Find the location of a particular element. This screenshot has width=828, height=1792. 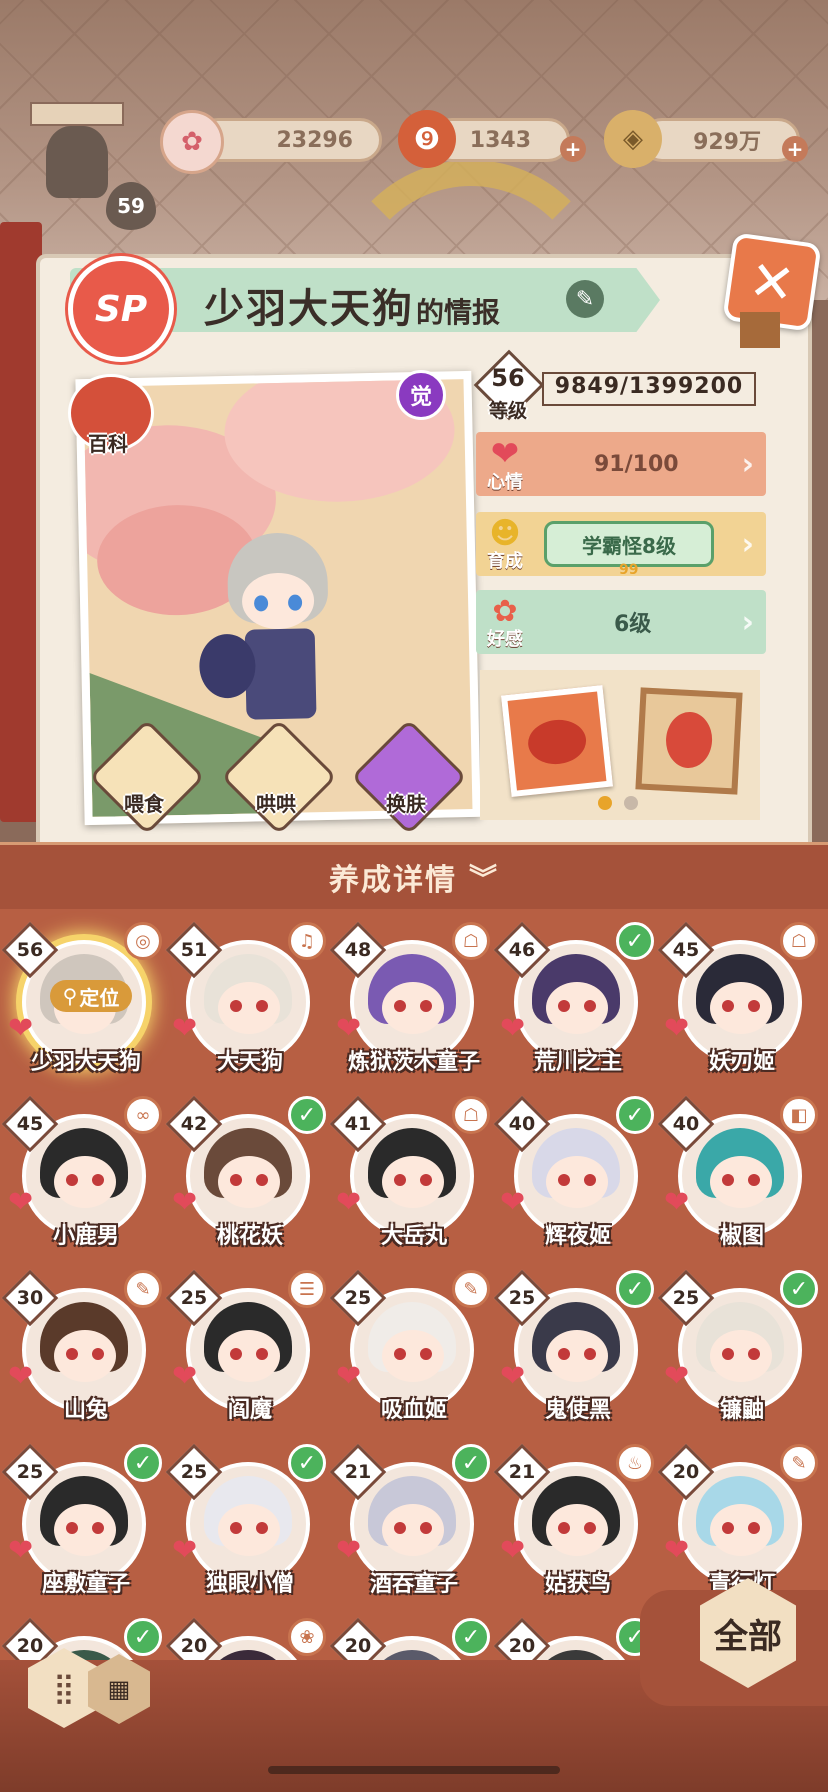

roster-item: 48 ☖ ❤ 炼狱茨木童子 is located at coordinates (411, 999).